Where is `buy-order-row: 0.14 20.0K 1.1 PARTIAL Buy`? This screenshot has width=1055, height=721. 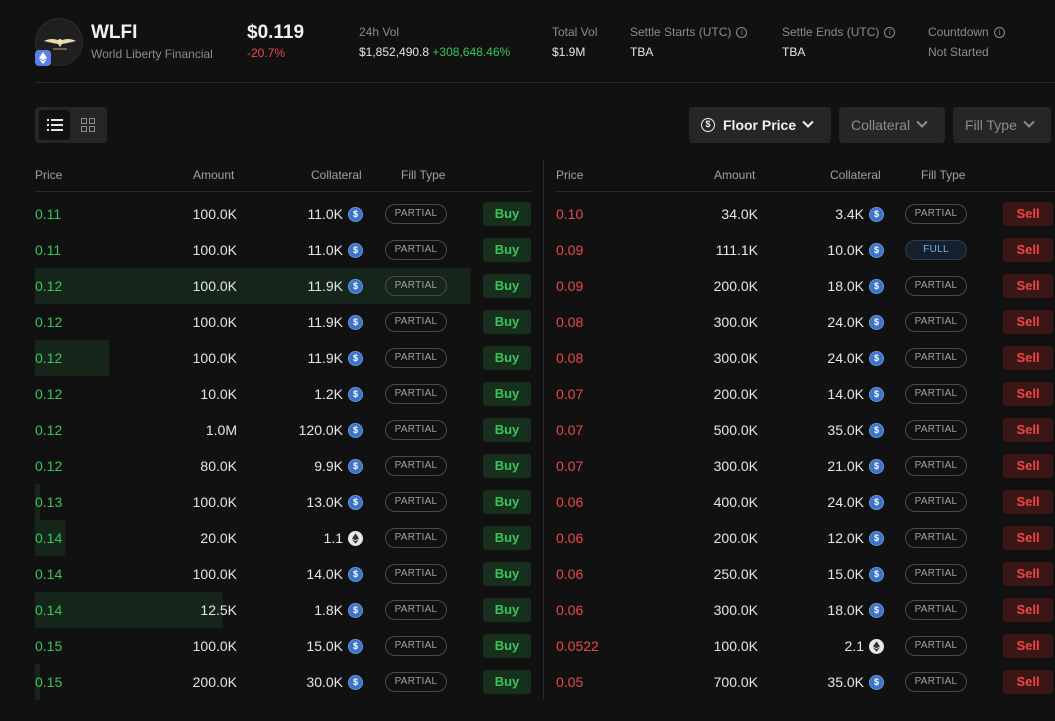 buy-order-row: 0.14 20.0K 1.1 PARTIAL Buy is located at coordinates (283, 538).